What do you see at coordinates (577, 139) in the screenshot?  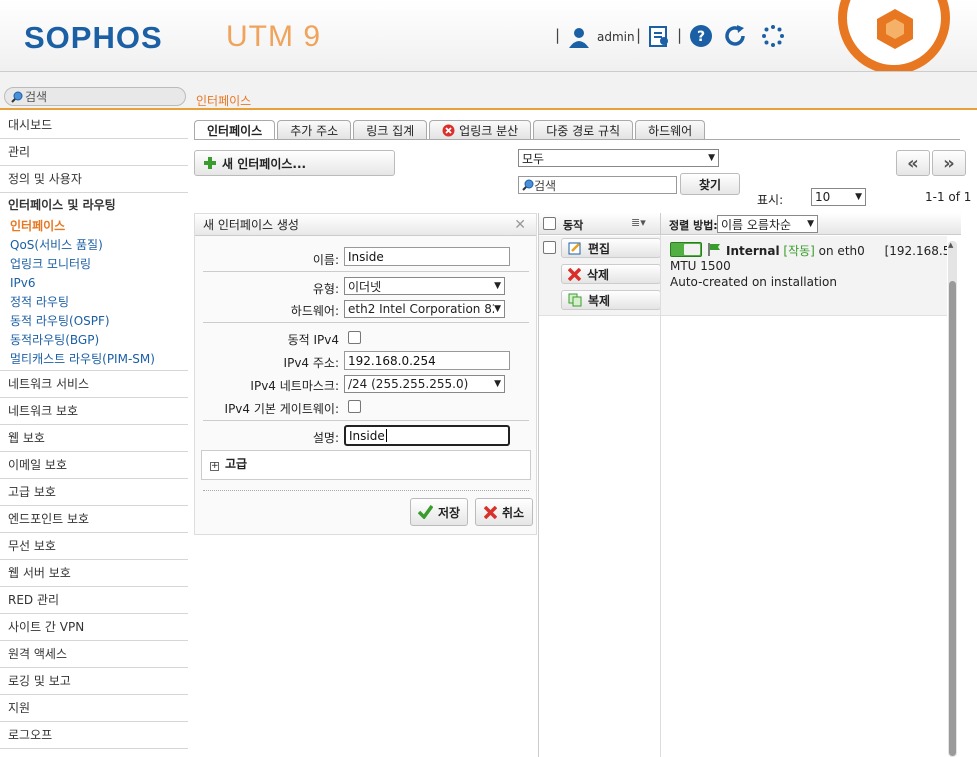 I see `tab-divider` at bounding box center [577, 139].